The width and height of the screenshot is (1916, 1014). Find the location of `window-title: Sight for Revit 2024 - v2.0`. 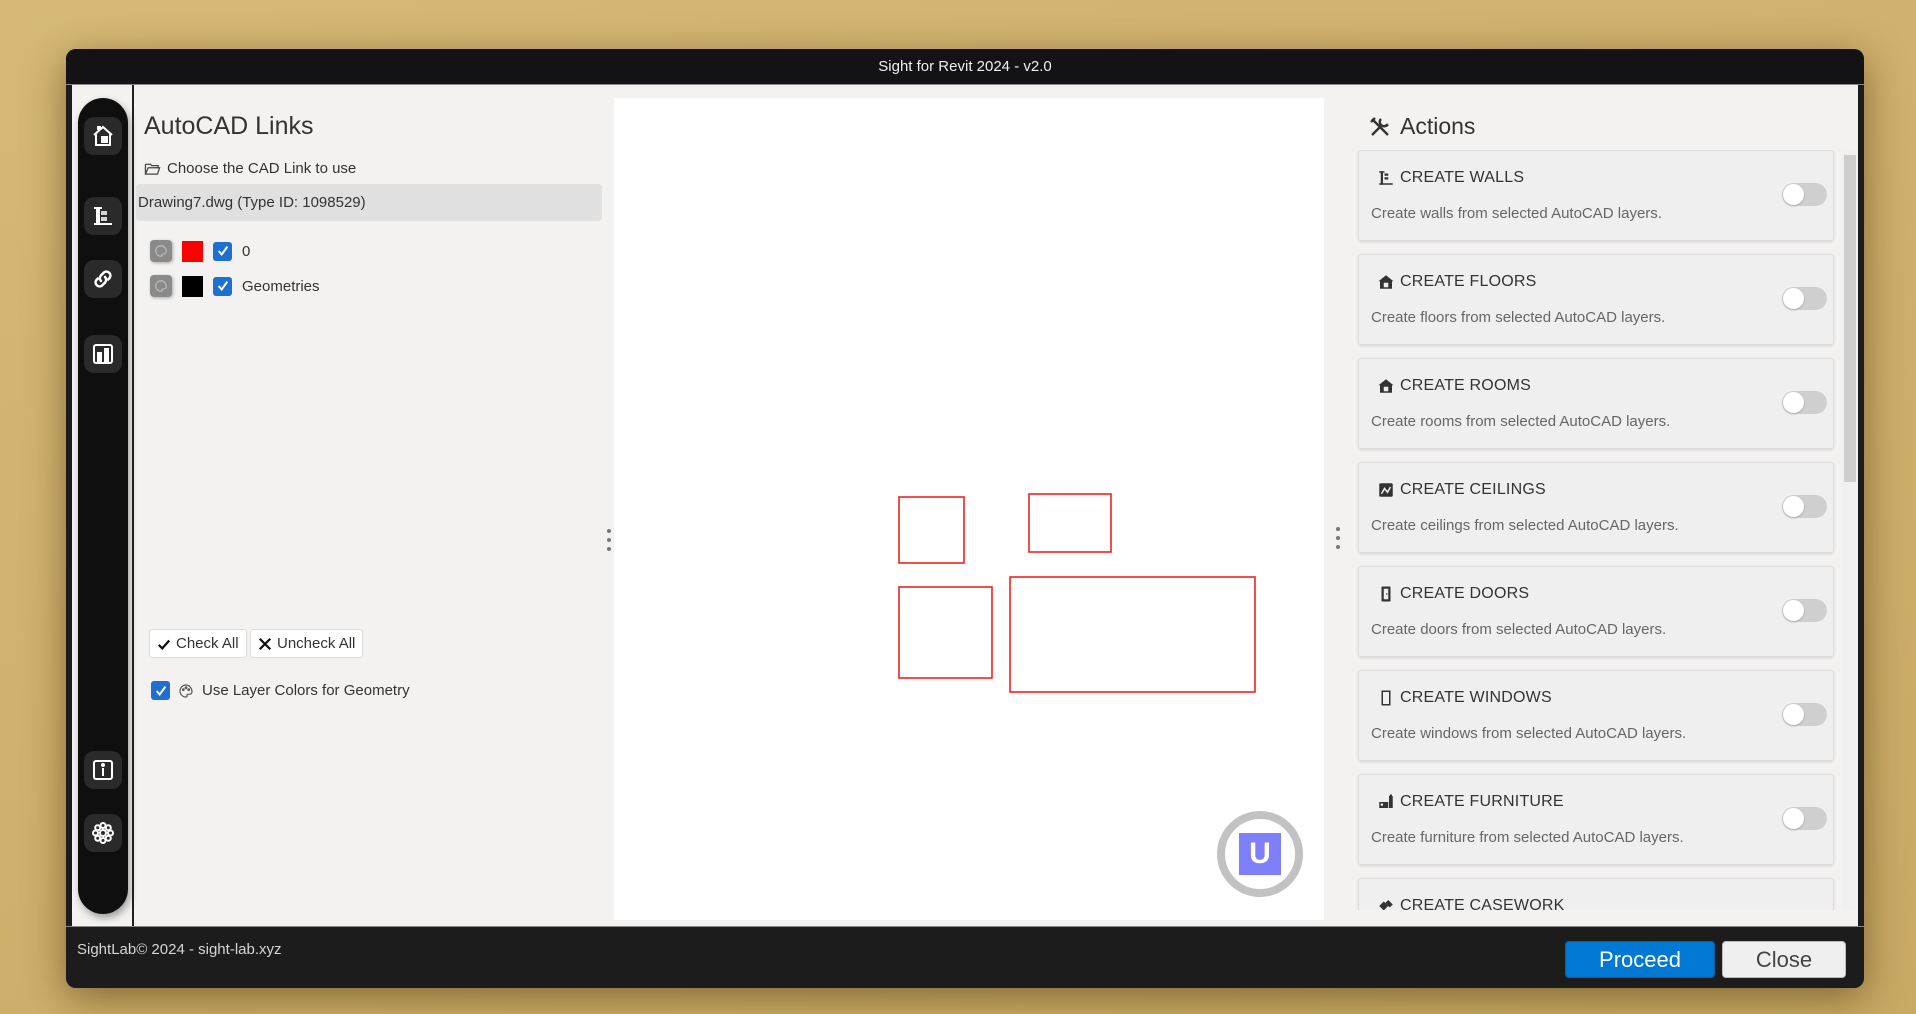

window-title: Sight for Revit 2024 - v2.0 is located at coordinates (965, 66).